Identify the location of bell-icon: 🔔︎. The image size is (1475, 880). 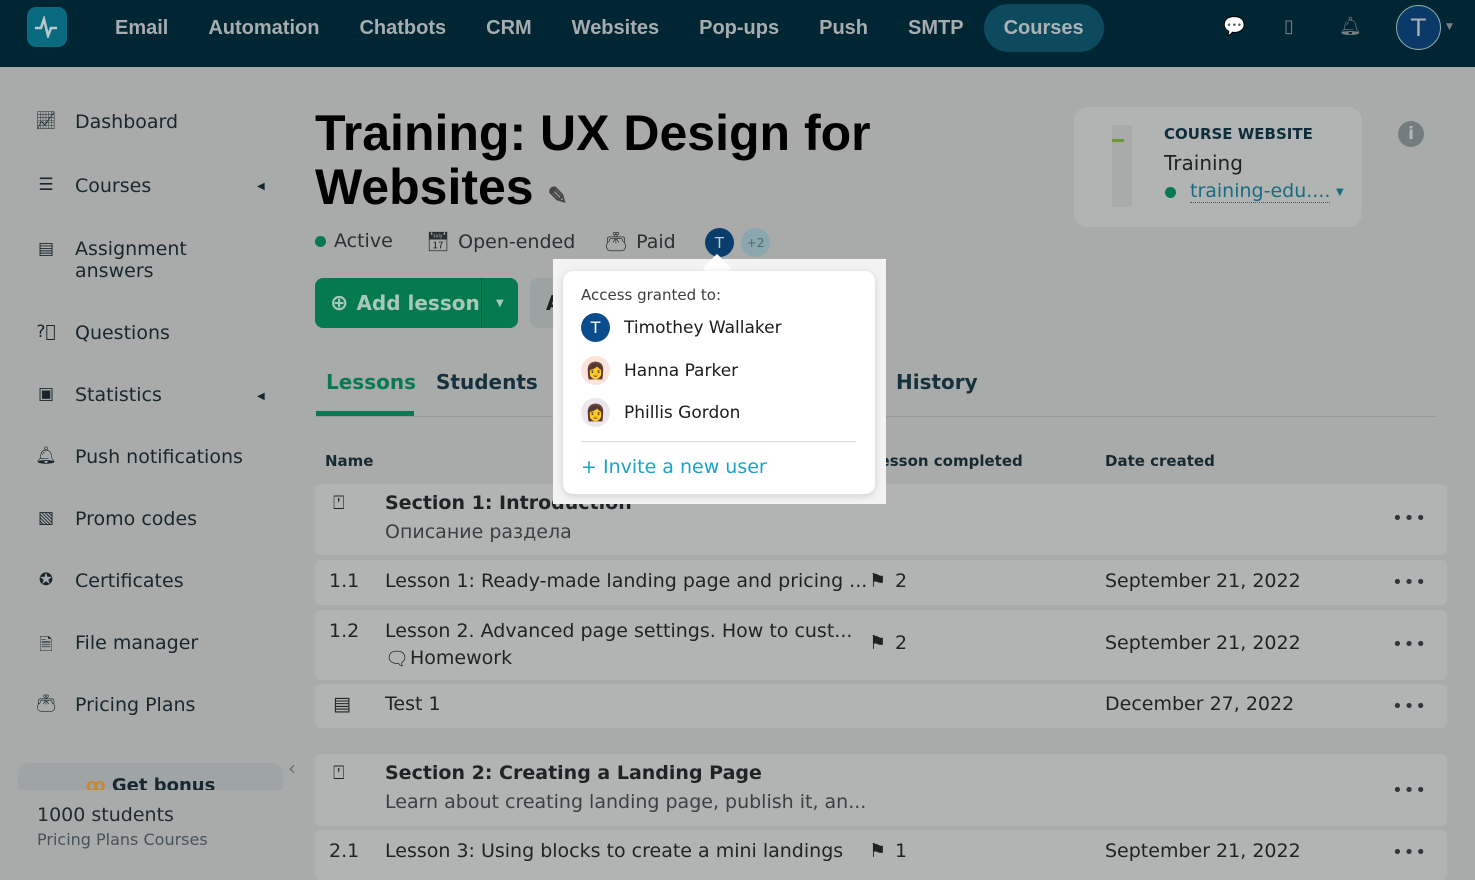
(1350, 26).